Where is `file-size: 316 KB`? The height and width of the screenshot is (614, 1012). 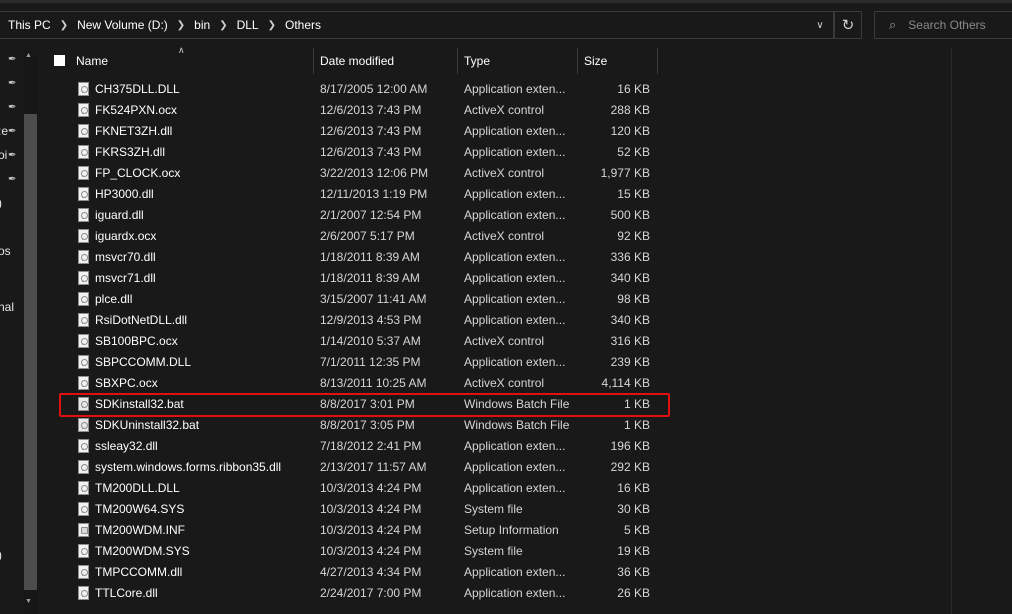 file-size: 316 KB is located at coordinates (630, 341).